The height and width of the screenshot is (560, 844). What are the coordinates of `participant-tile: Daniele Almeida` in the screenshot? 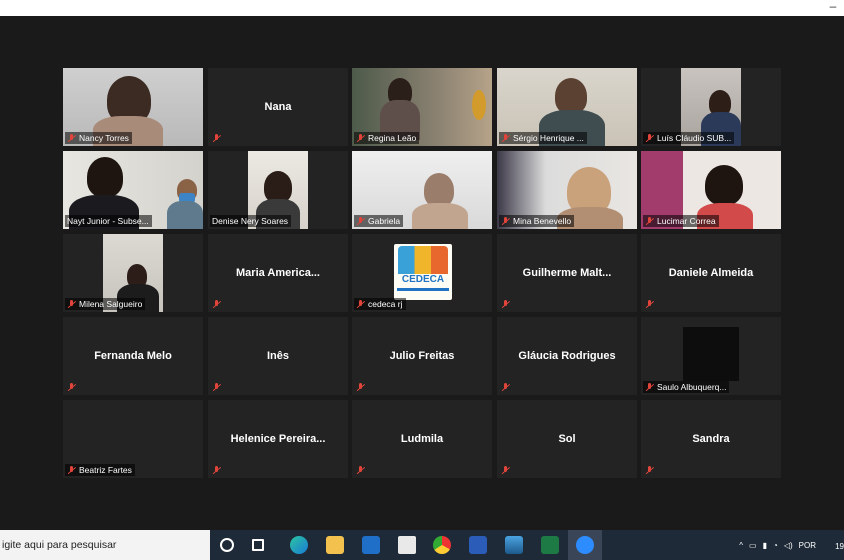 It's located at (711, 273).